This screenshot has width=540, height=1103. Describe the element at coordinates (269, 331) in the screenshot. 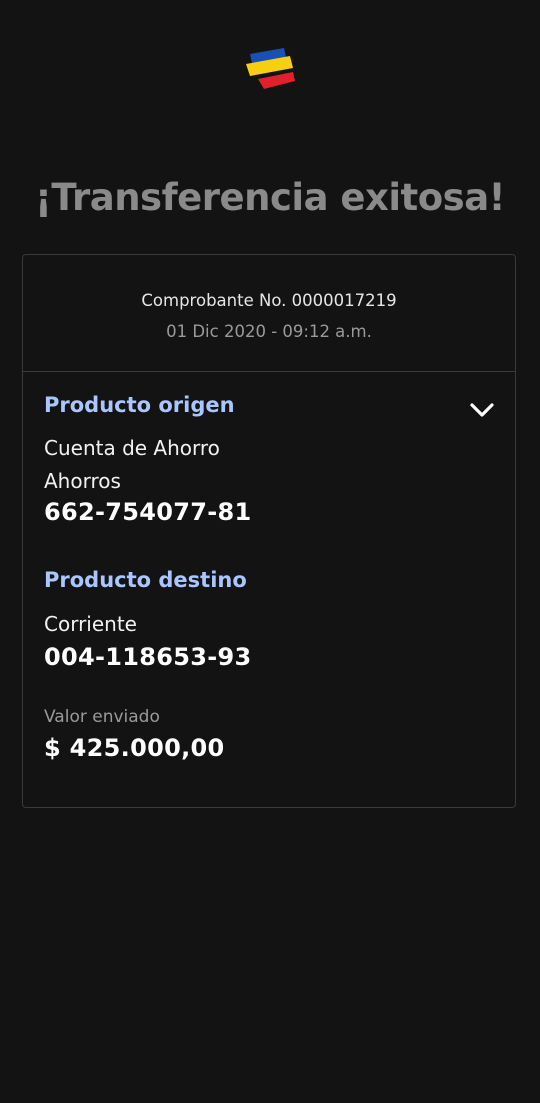

I see `receipt-date: 01 Dic 2020 - 09:12 a.m.` at that location.